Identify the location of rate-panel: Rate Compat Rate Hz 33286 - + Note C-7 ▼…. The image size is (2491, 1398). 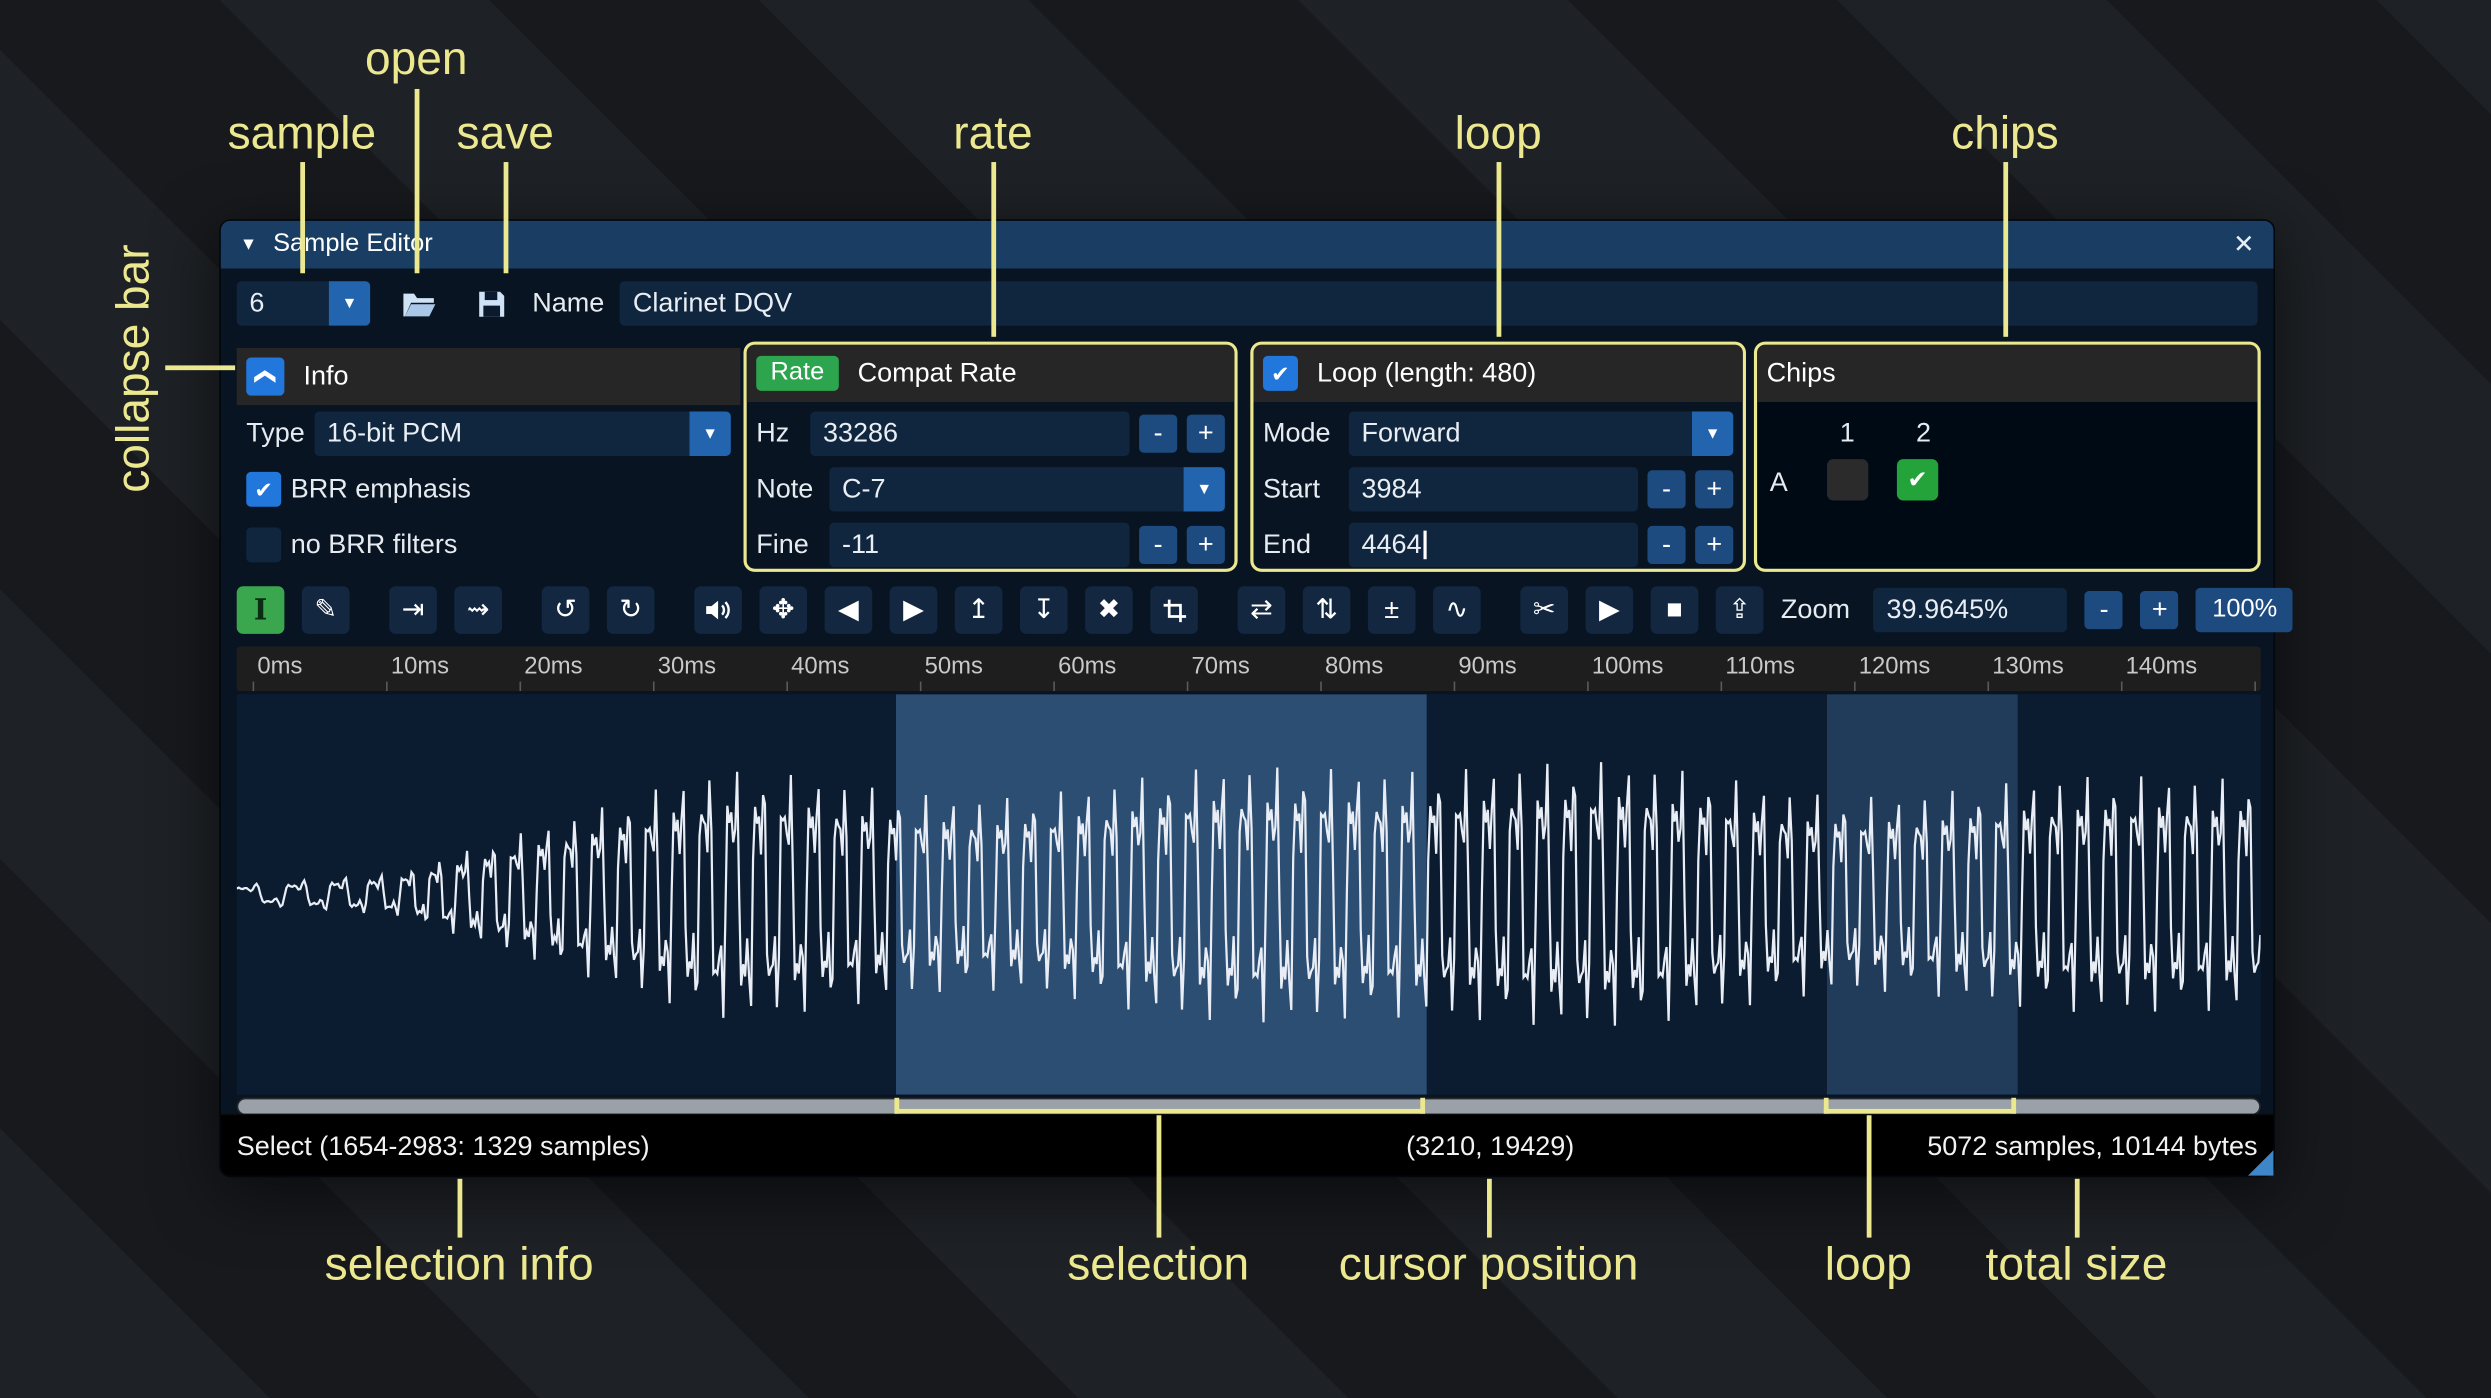
(990, 456).